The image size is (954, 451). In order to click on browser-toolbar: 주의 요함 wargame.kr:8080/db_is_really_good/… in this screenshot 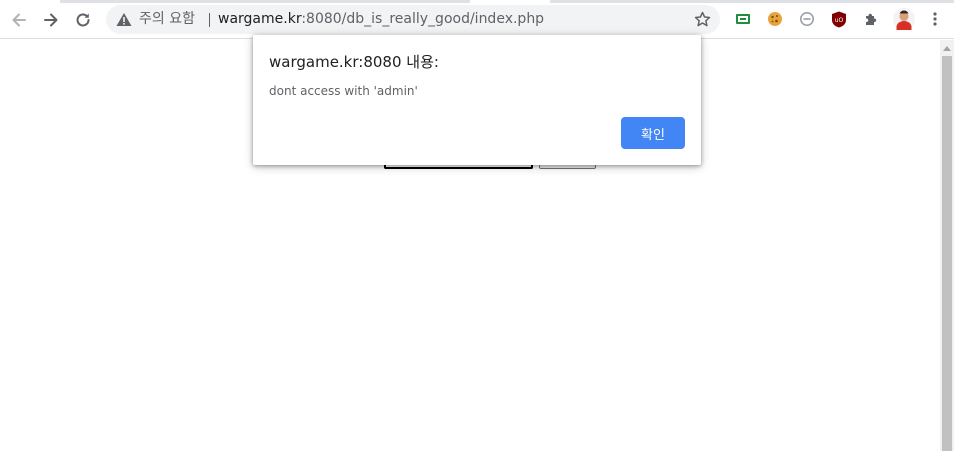, I will do `click(477, 19)`.